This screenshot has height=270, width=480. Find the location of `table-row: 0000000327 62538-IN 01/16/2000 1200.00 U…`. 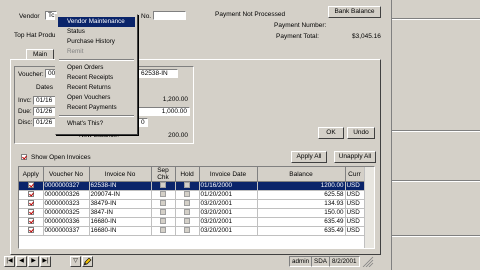

table-row: 0000000327 62538-IN 01/16/2000 1200.00 U… is located at coordinates (192, 186).